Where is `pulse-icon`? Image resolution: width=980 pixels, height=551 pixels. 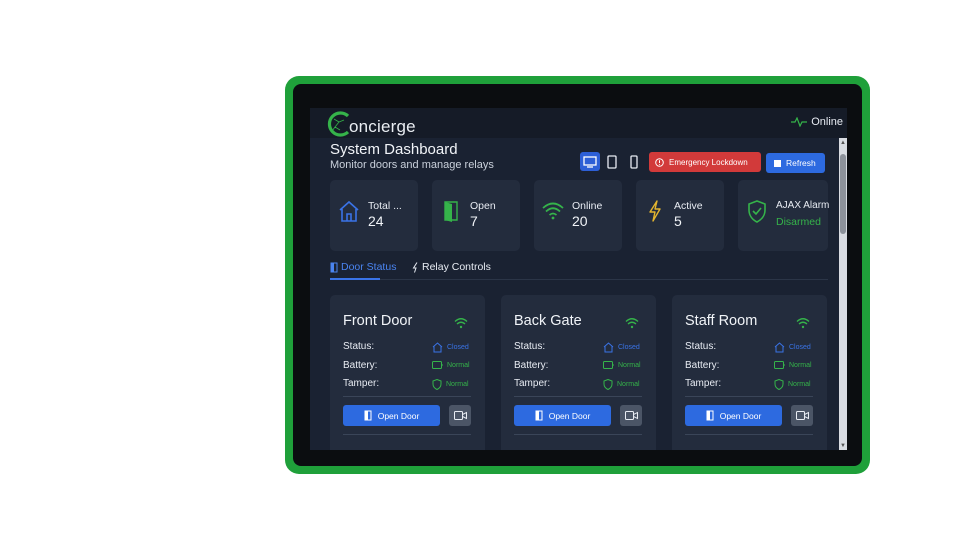 pulse-icon is located at coordinates (799, 122).